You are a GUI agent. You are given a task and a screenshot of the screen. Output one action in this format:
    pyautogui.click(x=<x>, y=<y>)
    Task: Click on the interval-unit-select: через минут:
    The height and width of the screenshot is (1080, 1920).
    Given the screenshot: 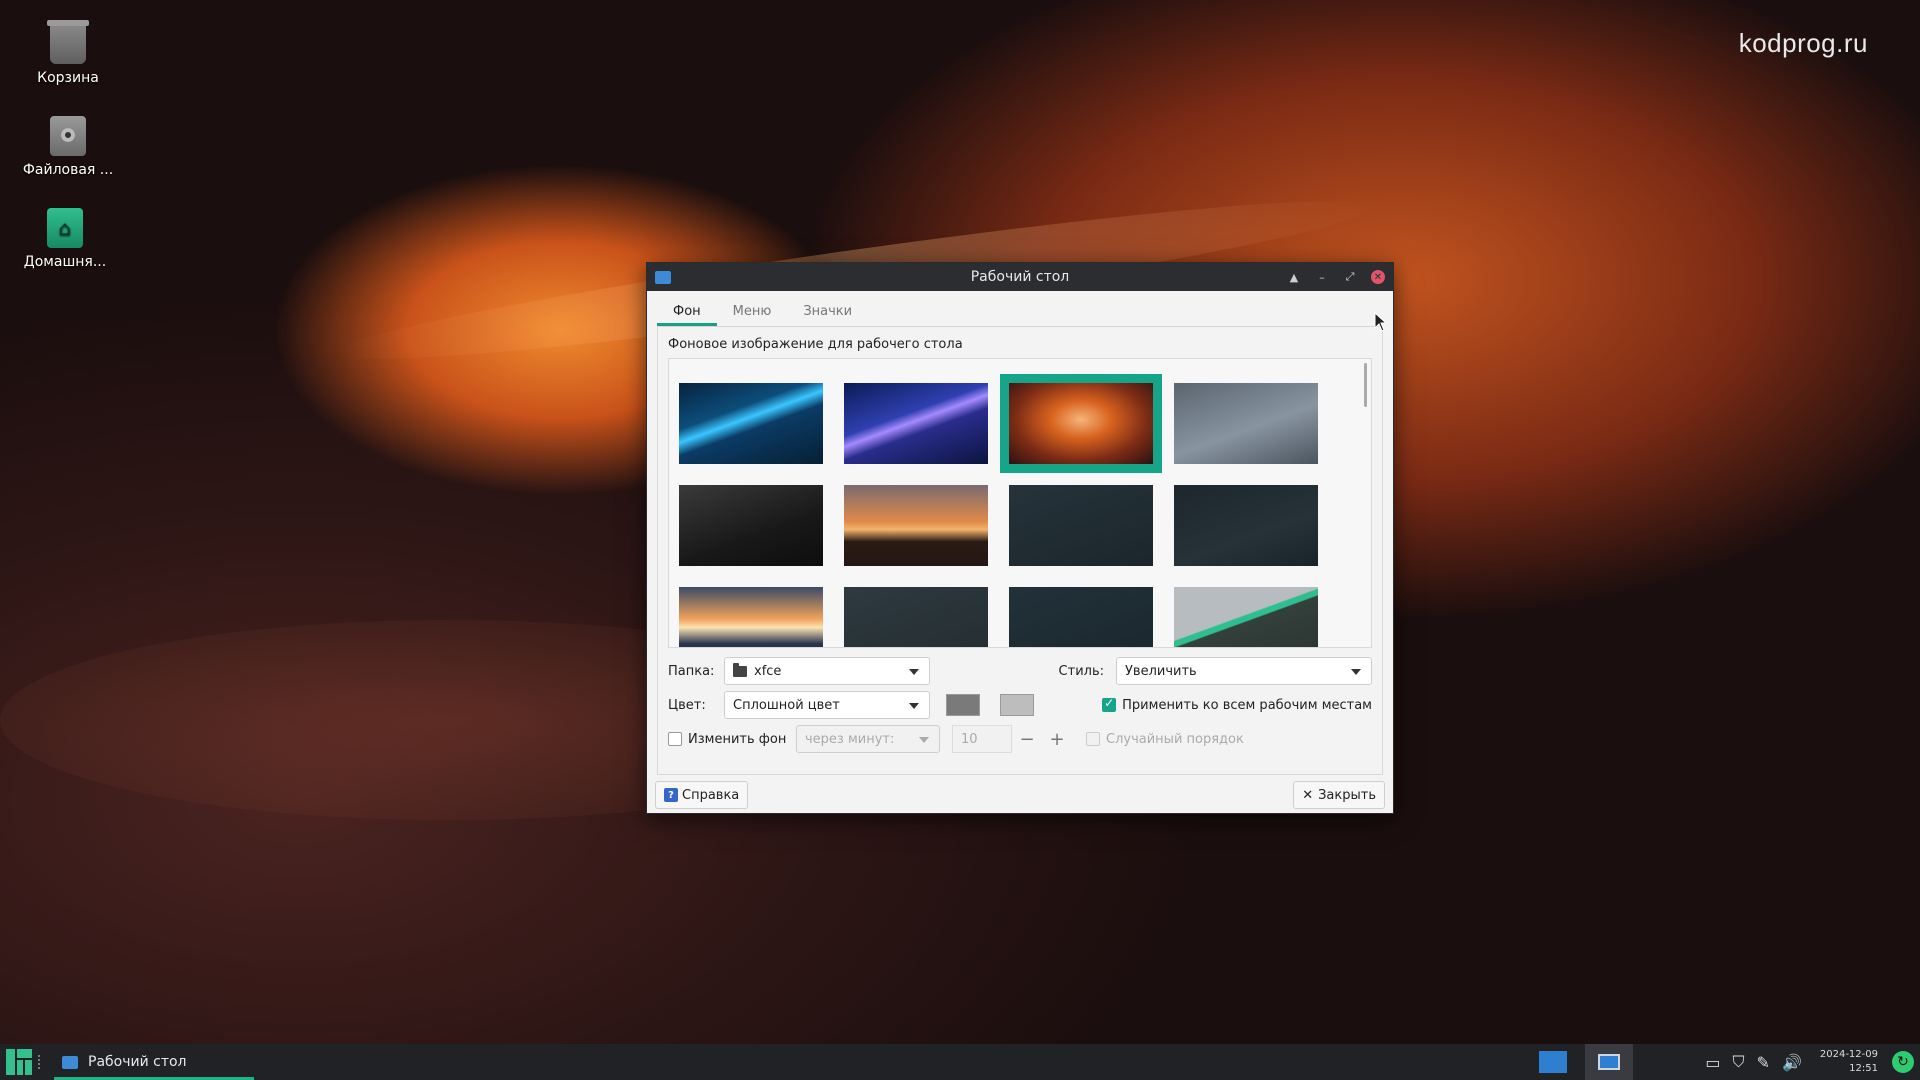 What is the action you would take?
    pyautogui.click(x=868, y=739)
    